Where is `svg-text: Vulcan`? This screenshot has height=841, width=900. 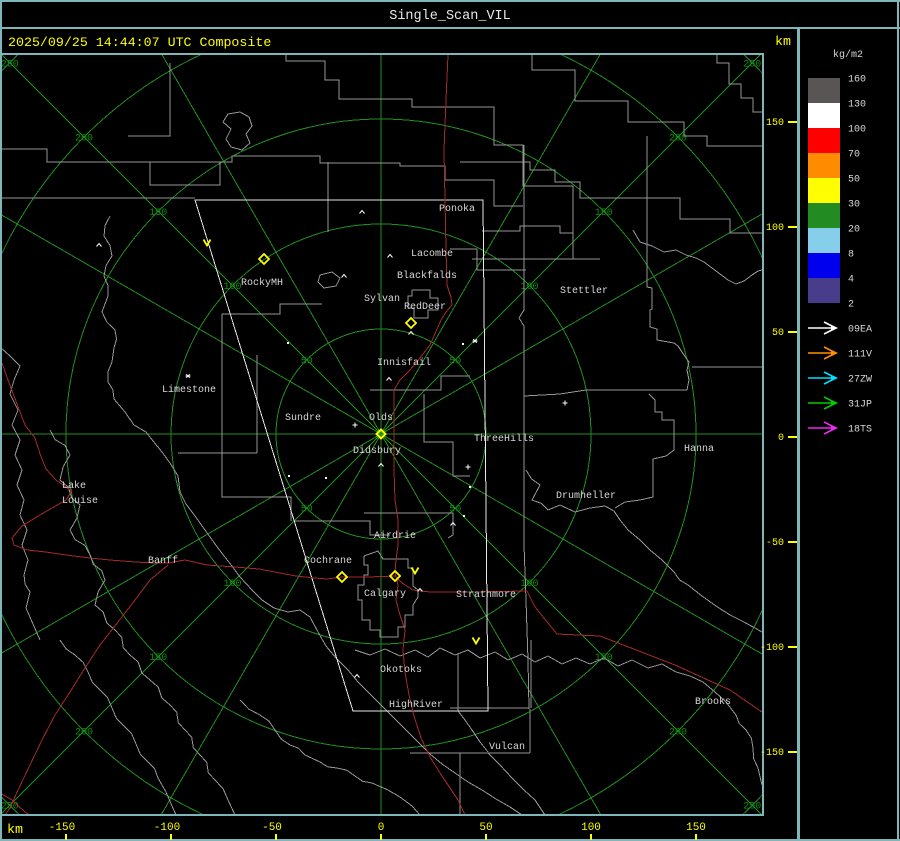
svg-text: Vulcan is located at coordinates (507, 747).